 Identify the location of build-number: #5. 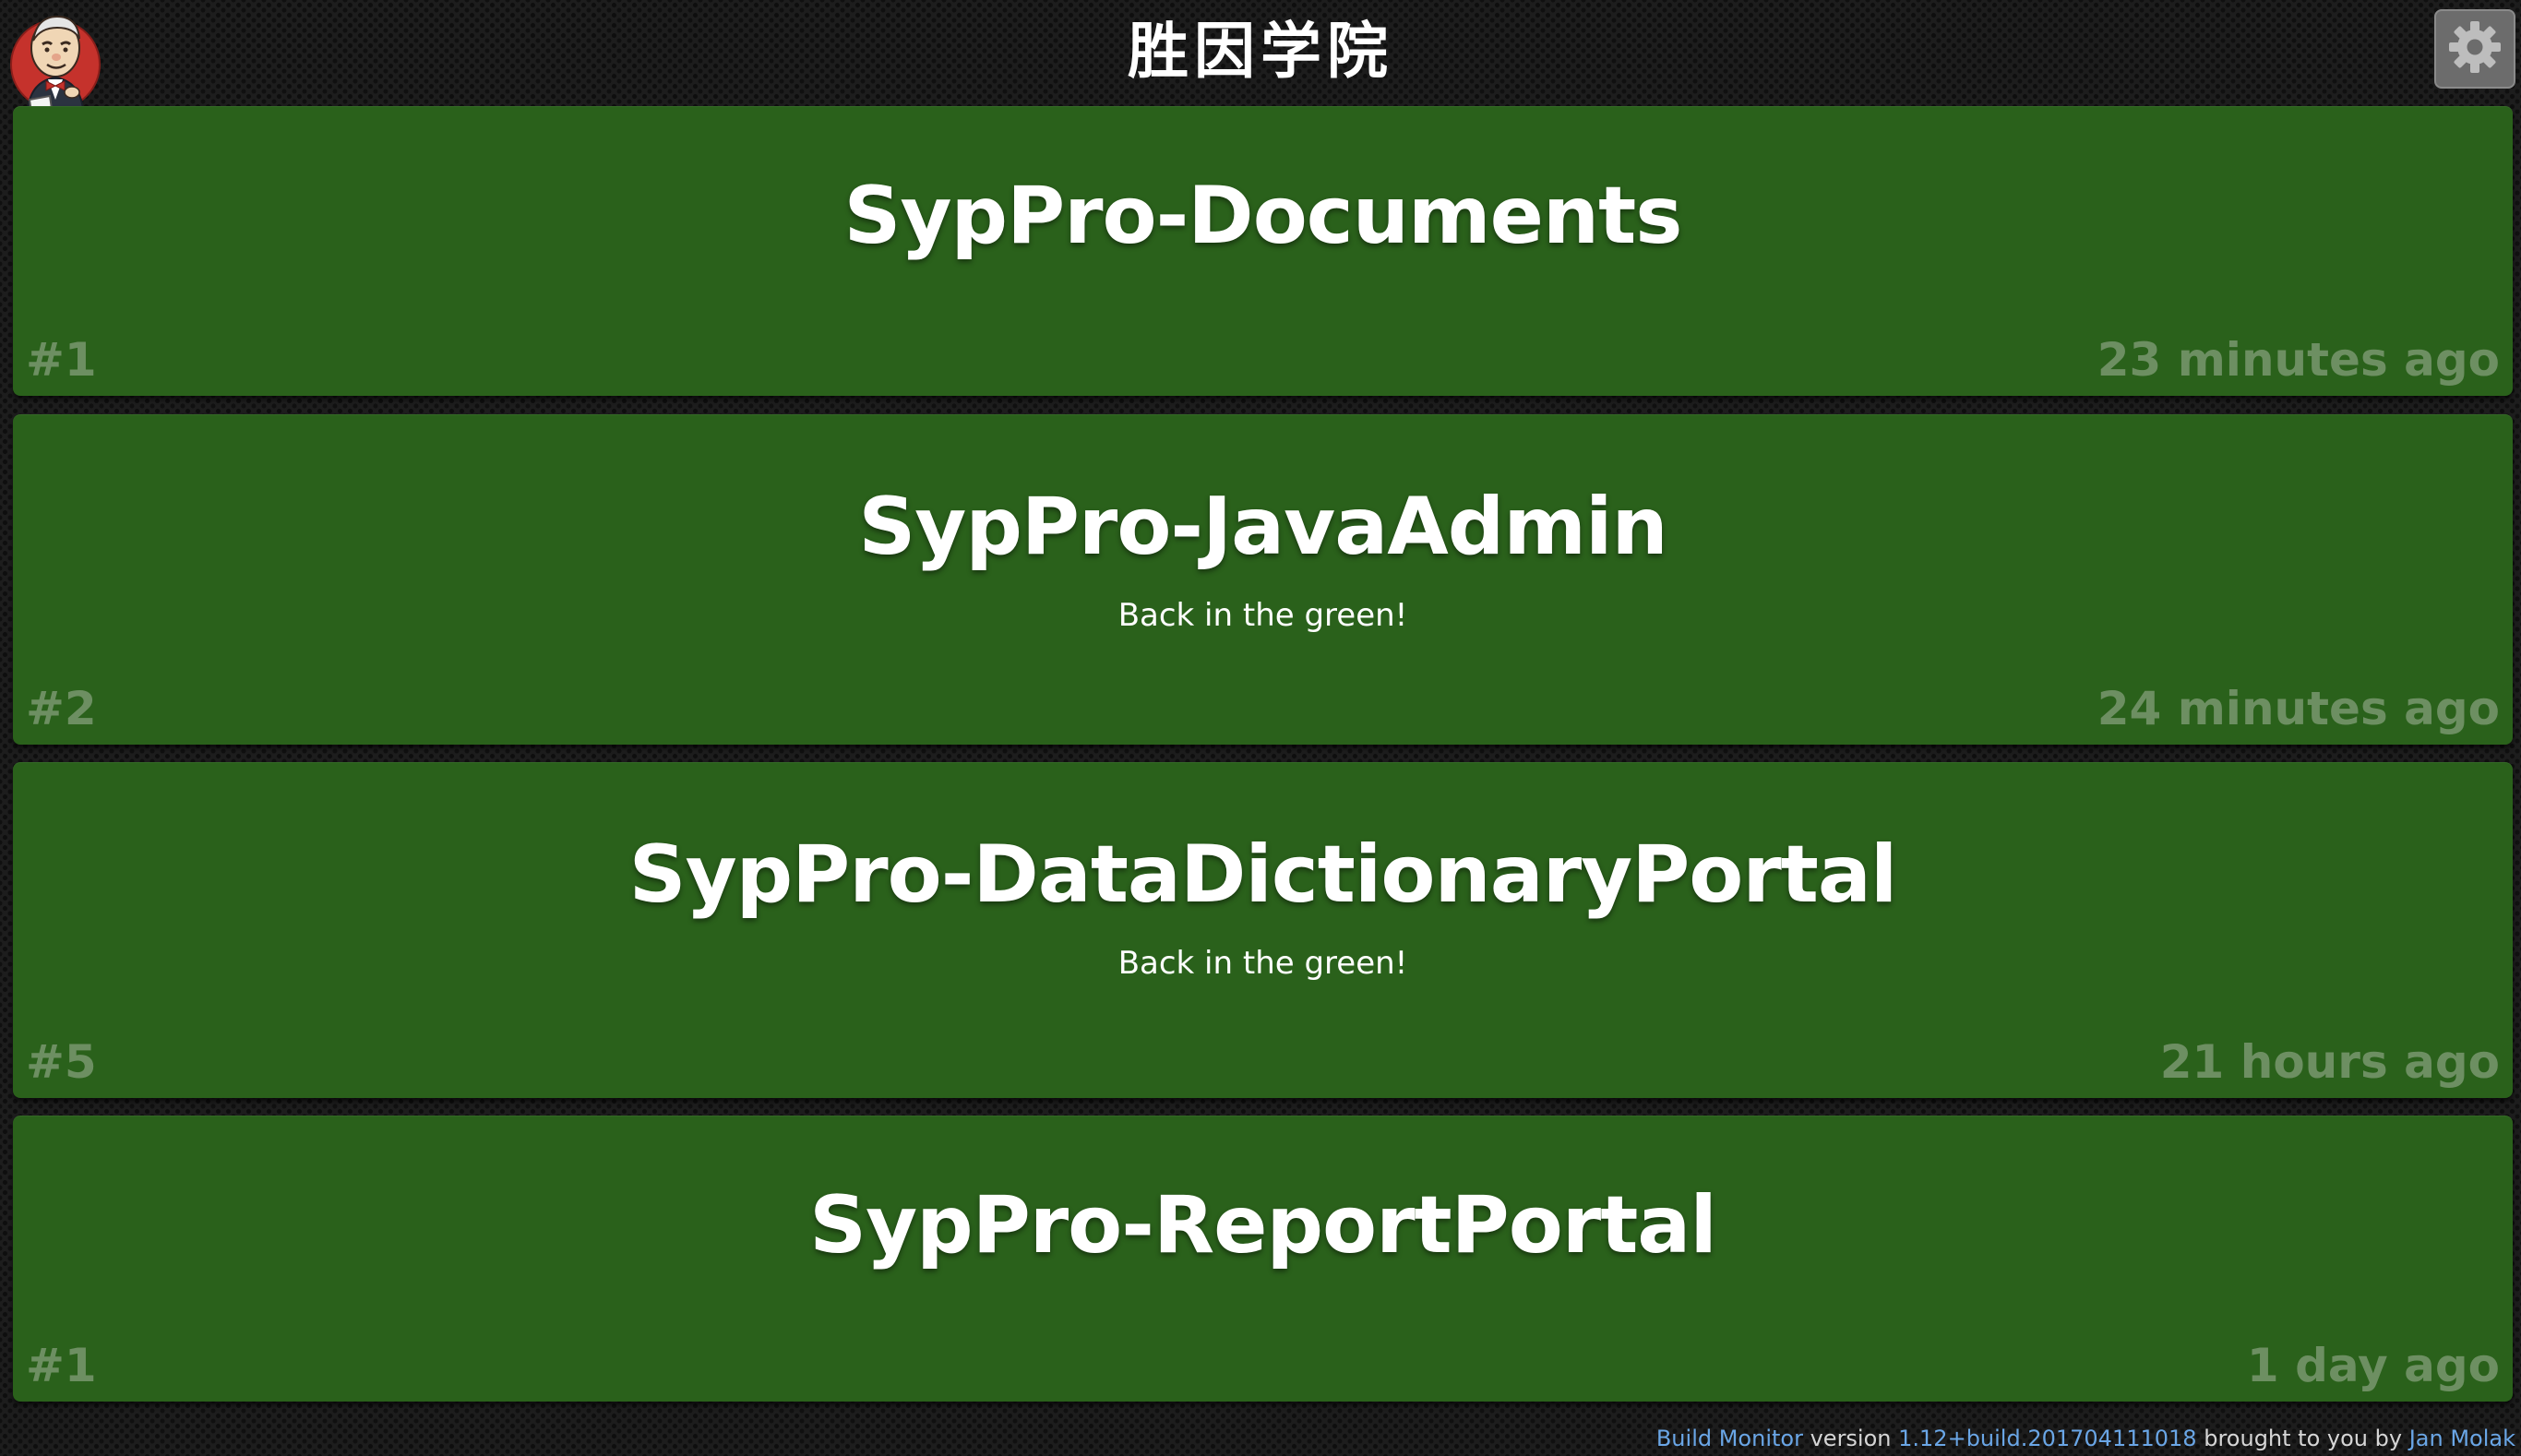
(61, 1062).